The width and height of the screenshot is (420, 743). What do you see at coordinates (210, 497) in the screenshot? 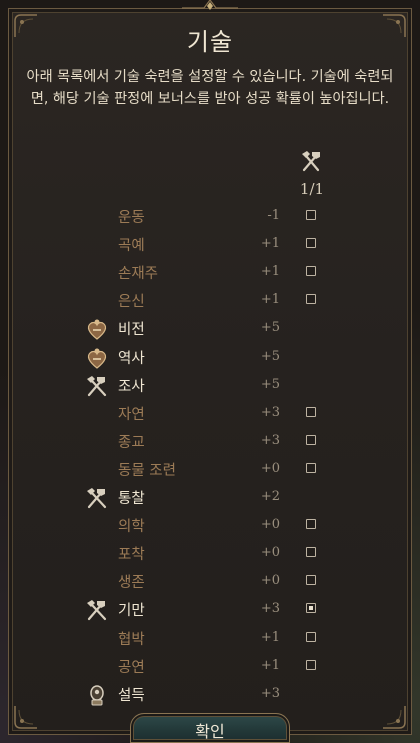
I see `skill-row: 통찰 +2` at bounding box center [210, 497].